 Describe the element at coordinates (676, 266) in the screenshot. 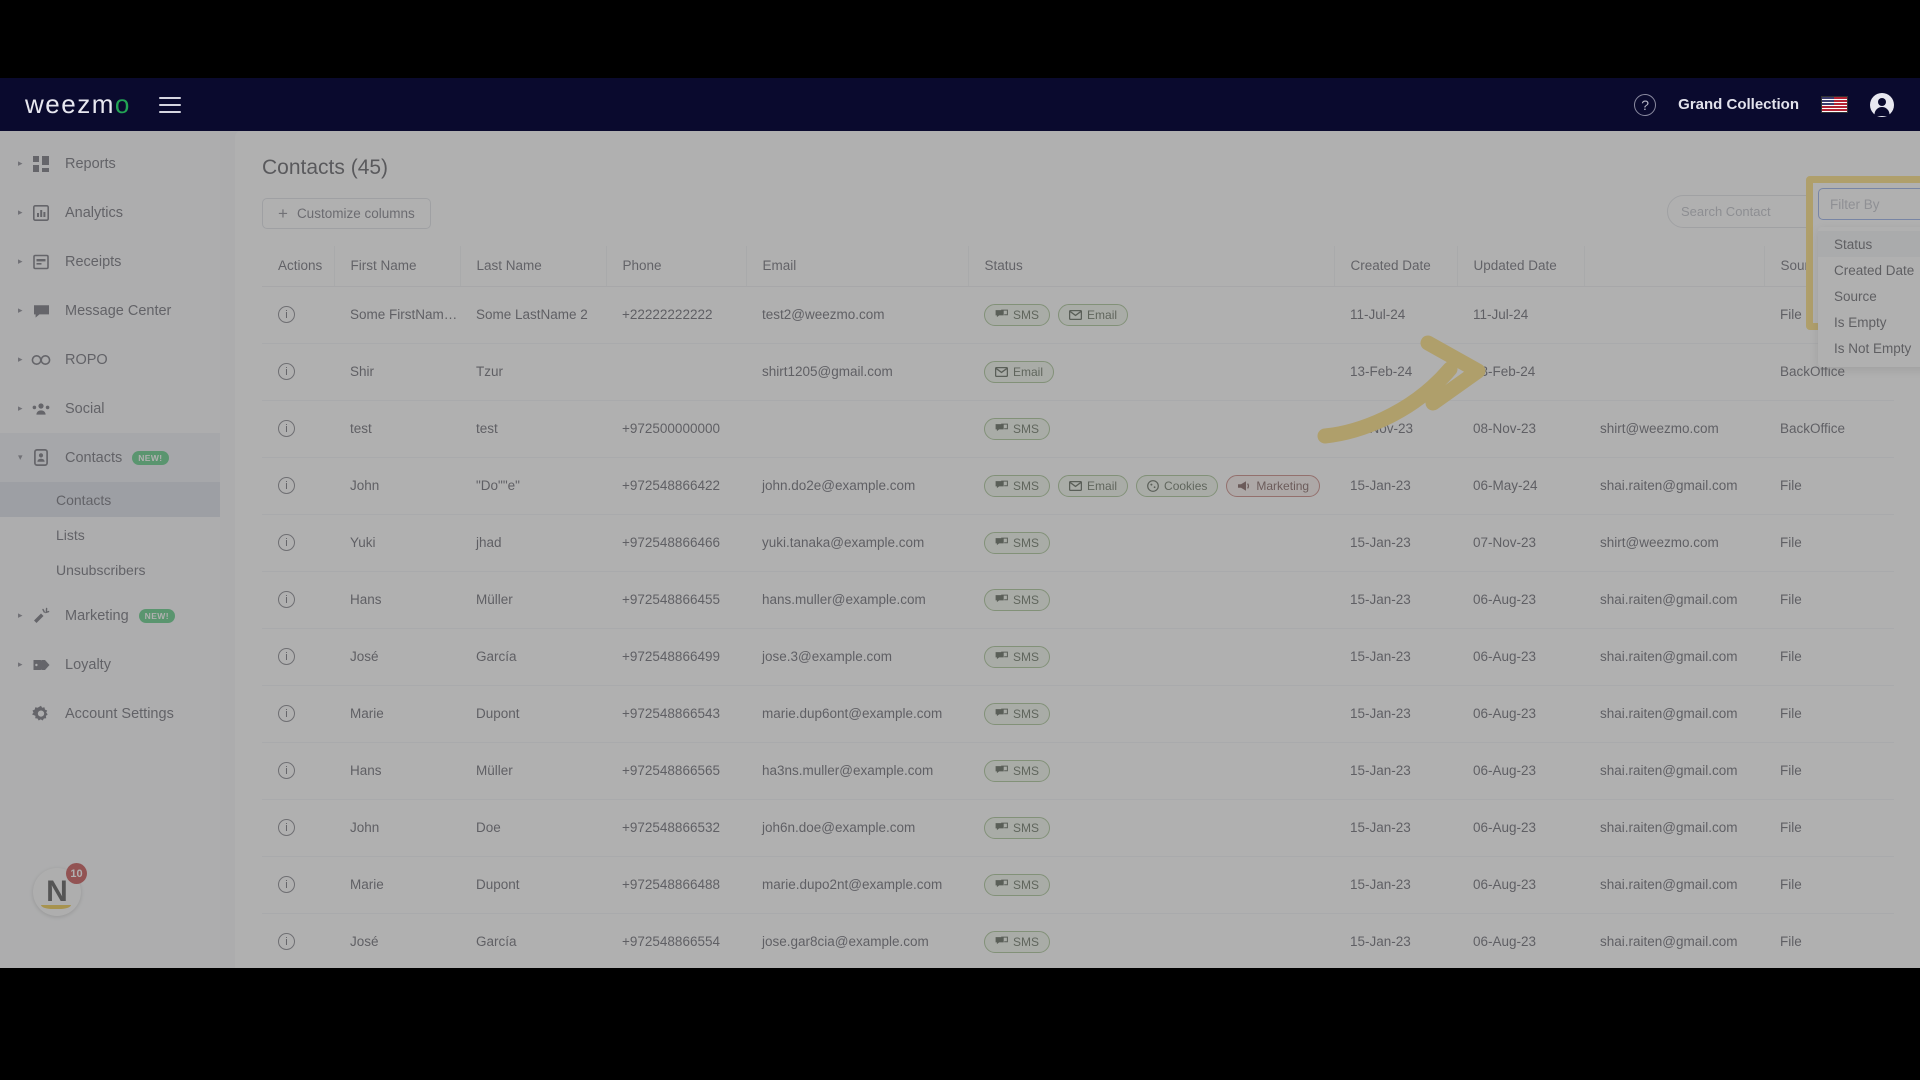

I see `column-header-phone: Phone` at that location.